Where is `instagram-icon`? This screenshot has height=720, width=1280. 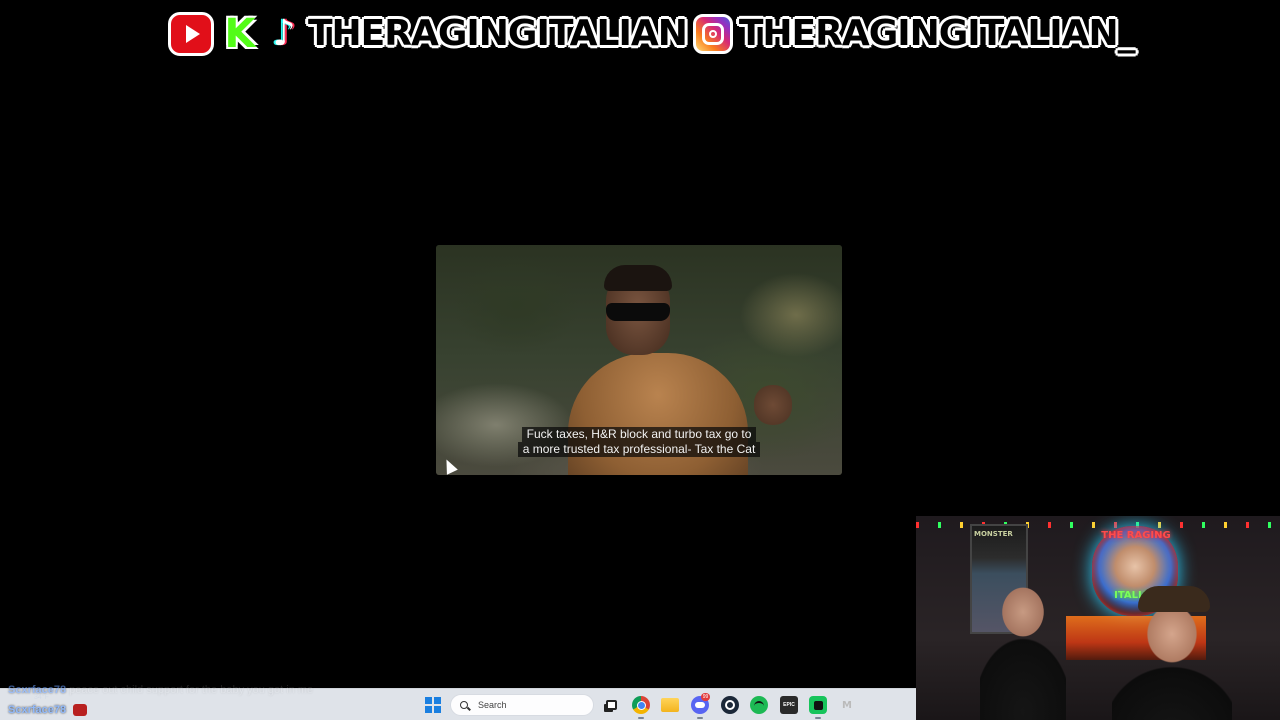
instagram-icon is located at coordinates (712, 34).